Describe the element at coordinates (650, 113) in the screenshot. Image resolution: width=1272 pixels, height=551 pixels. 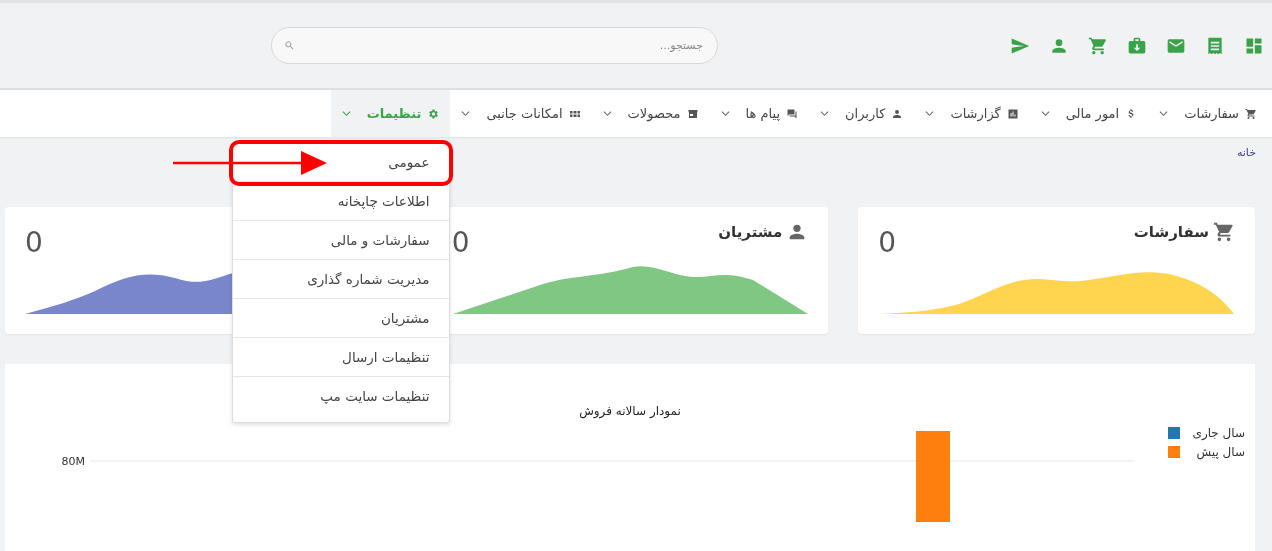
I see `nav-tab: محصولات` at that location.